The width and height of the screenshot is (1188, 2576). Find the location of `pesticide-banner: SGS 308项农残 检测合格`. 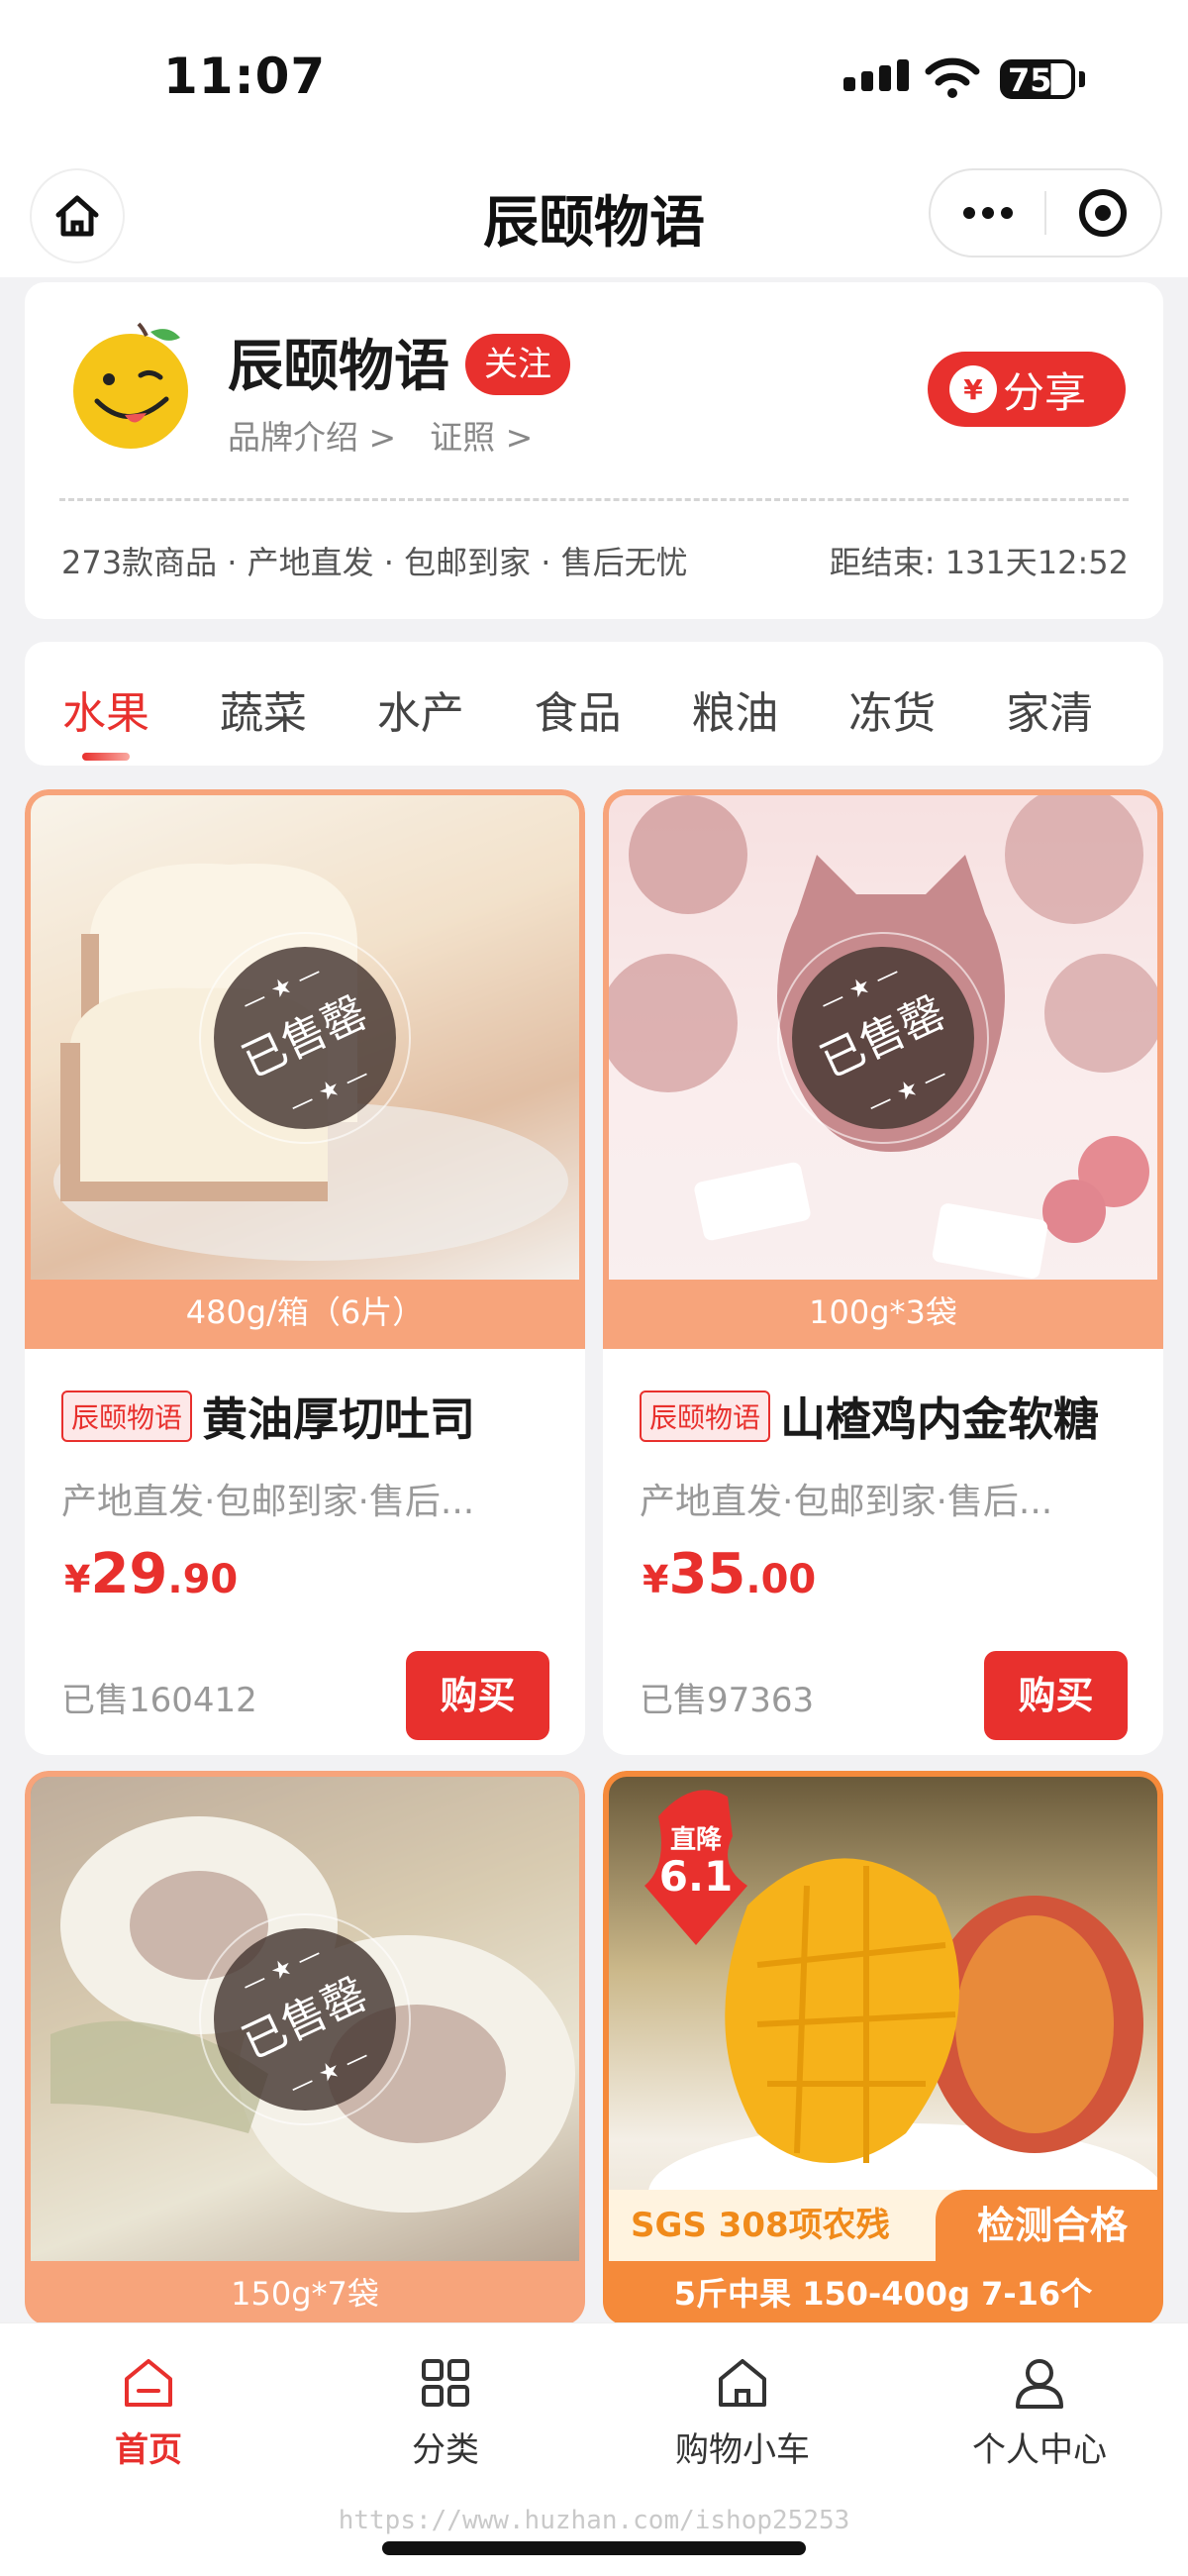

pesticide-banner: SGS 308项农残 检测合格 is located at coordinates (883, 2225).